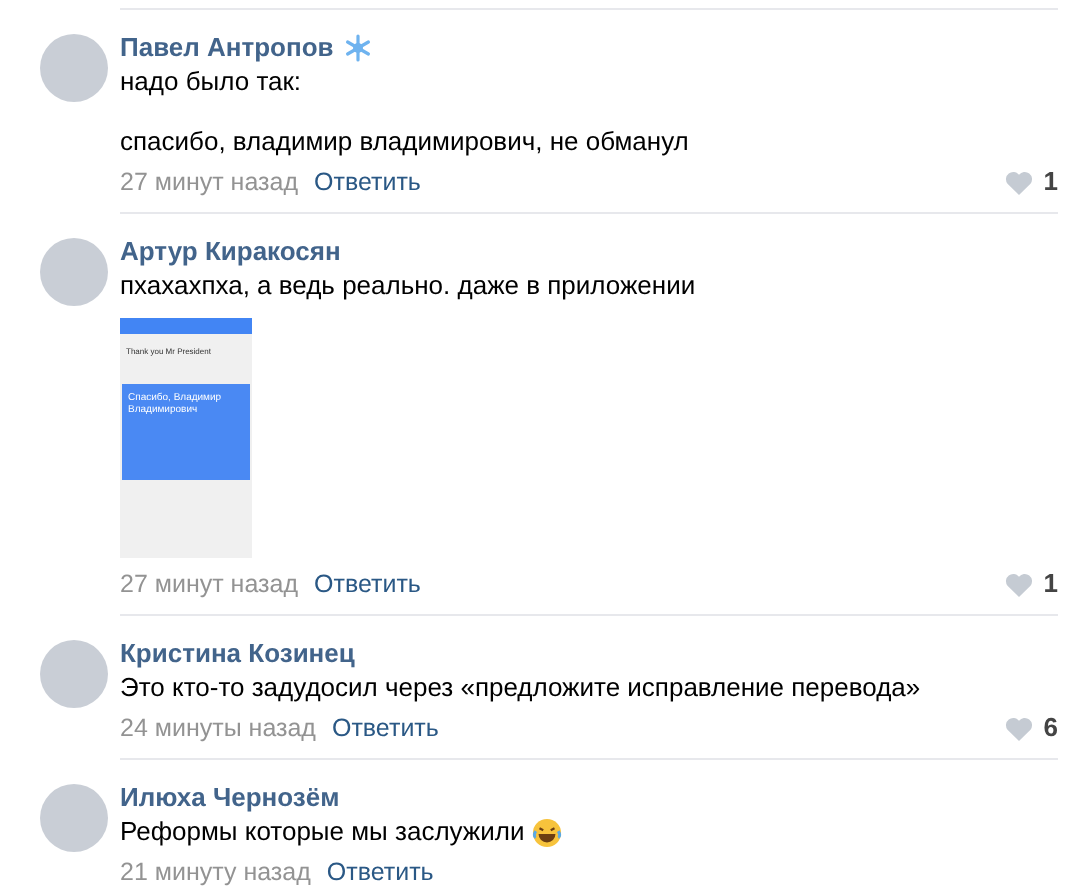 This screenshot has width=1074, height=888. I want to click on author-name: Илюха Чернозём, so click(230, 798).